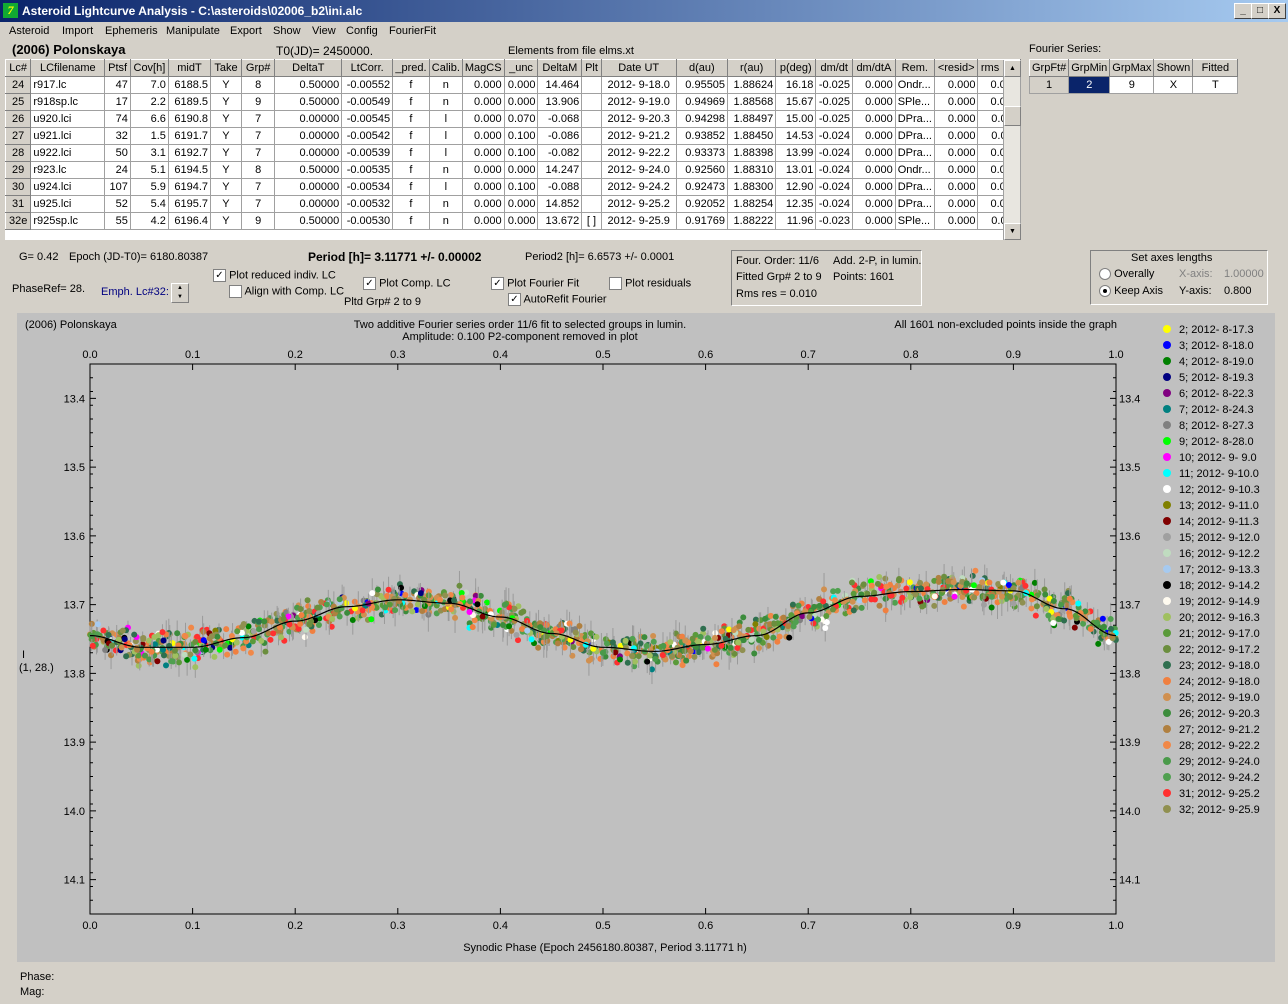 Image resolution: width=1288 pixels, height=1004 pixels. Describe the element at coordinates (557, 299) in the screenshot. I see `autorefit-checkbox: ✓ AutoRefit Fourier` at that location.